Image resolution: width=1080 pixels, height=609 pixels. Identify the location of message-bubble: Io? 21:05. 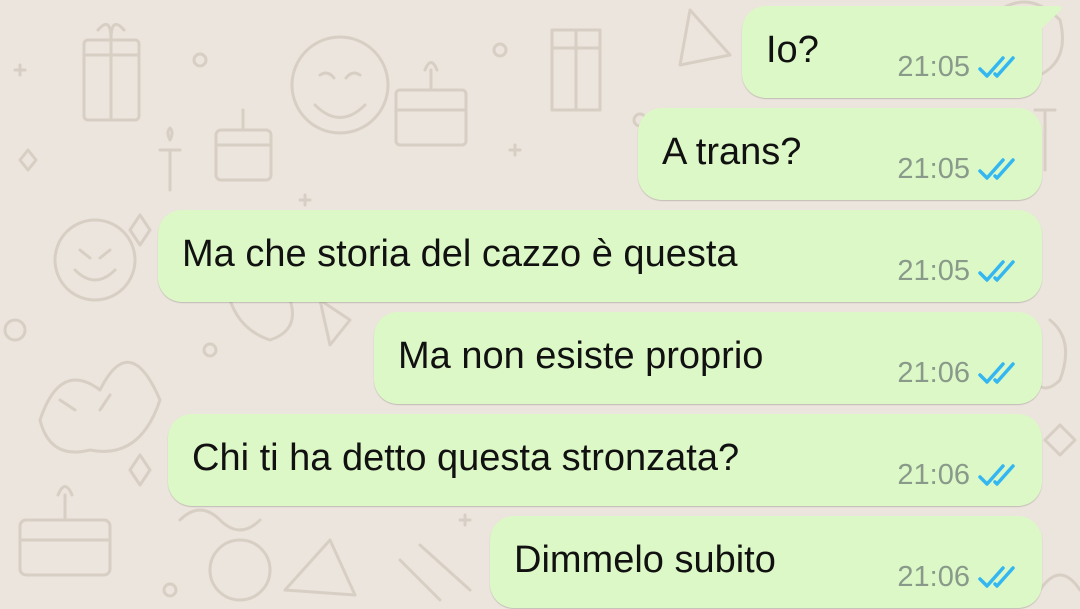
(902, 52).